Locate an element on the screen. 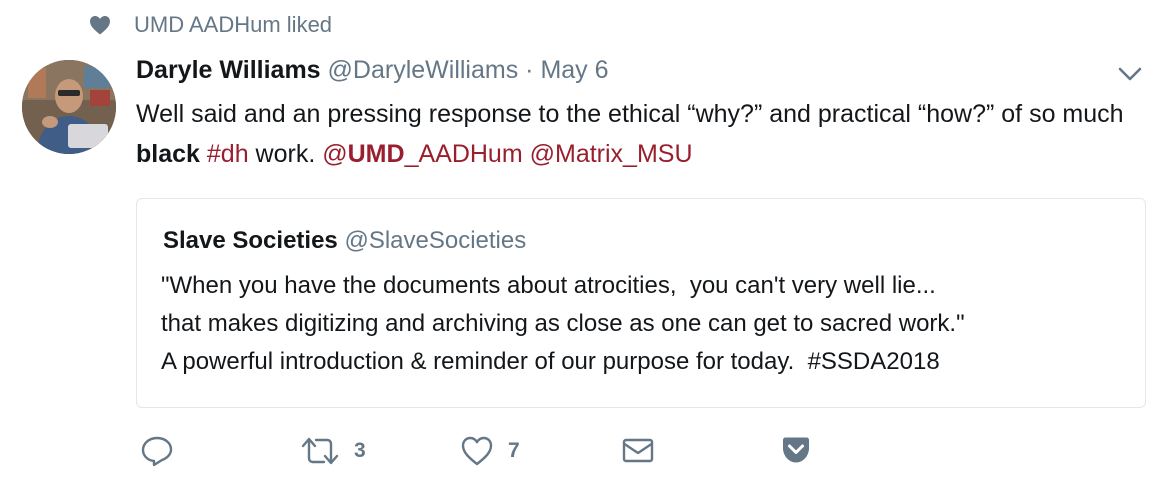 This screenshot has height=480, width=1174. tweet-date: May 6 is located at coordinates (574, 70).